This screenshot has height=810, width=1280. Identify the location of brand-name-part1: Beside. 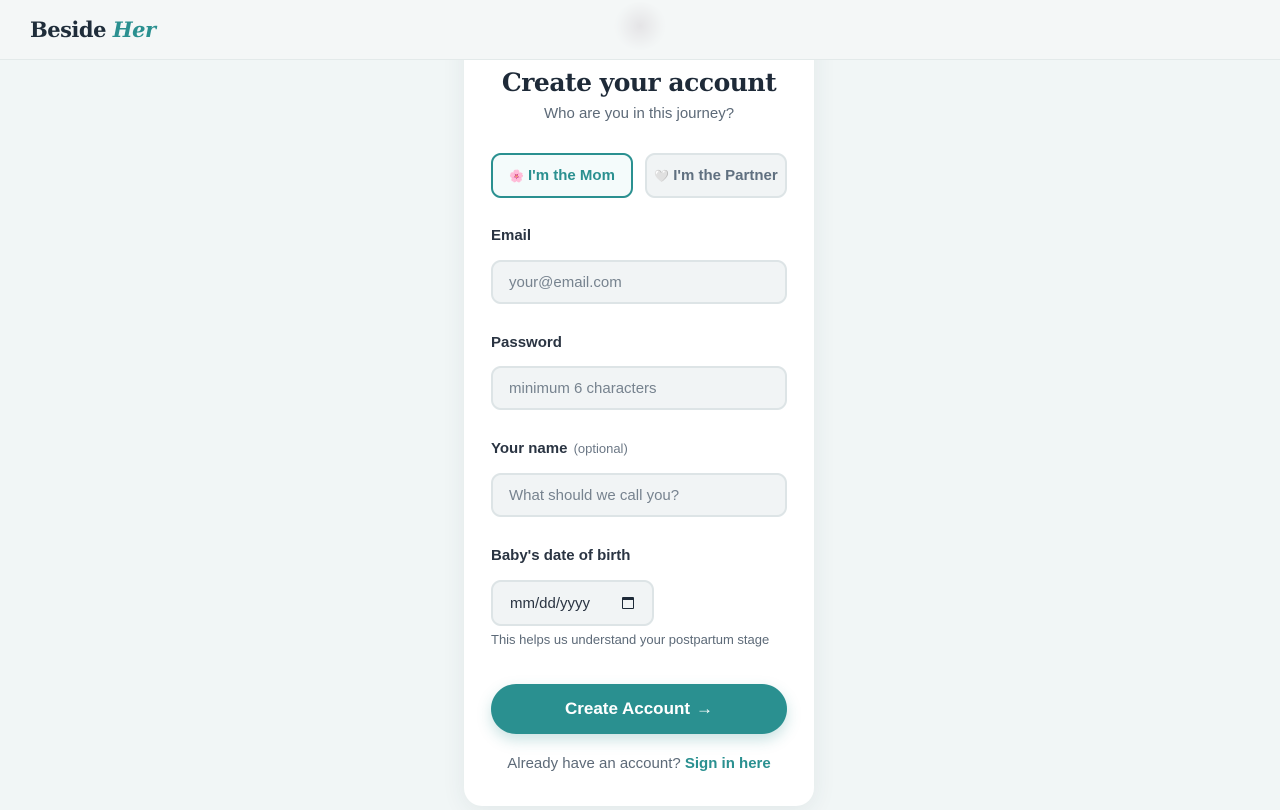
(68, 29).